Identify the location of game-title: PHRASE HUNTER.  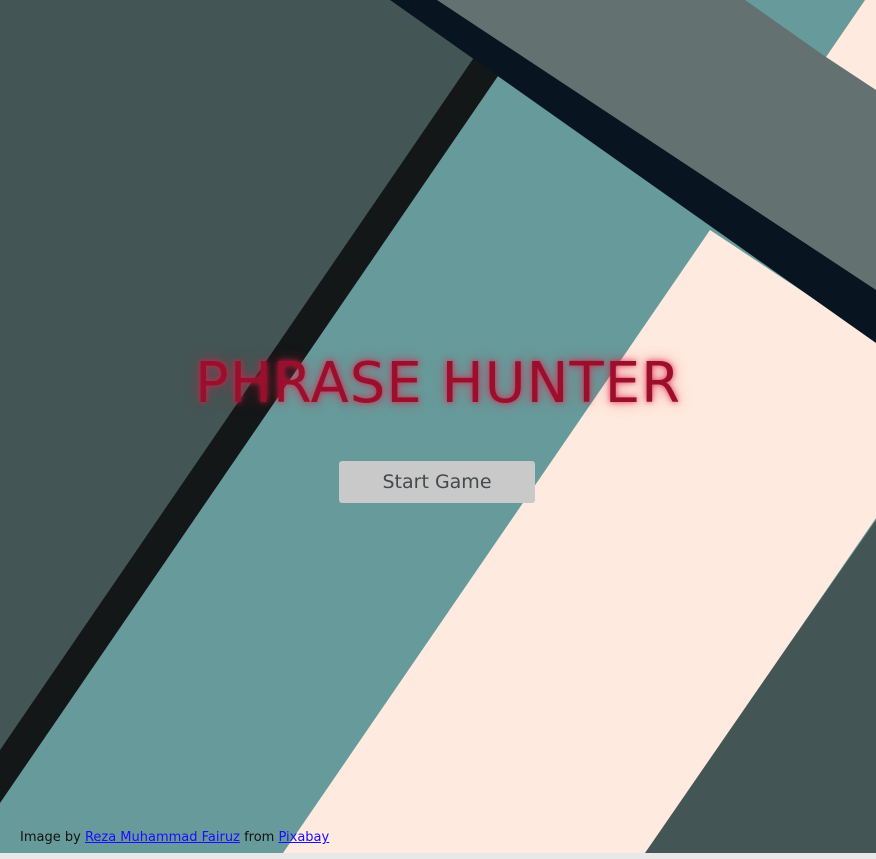
(438, 383).